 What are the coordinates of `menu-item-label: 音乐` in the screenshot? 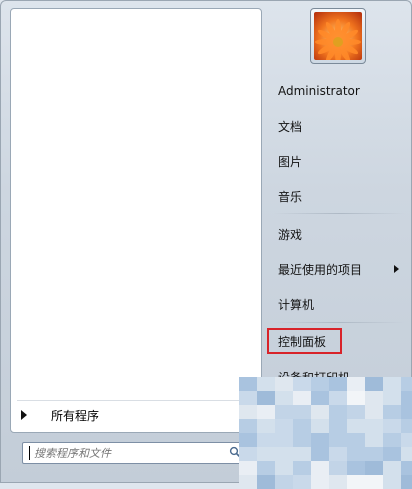 It's located at (290, 196).